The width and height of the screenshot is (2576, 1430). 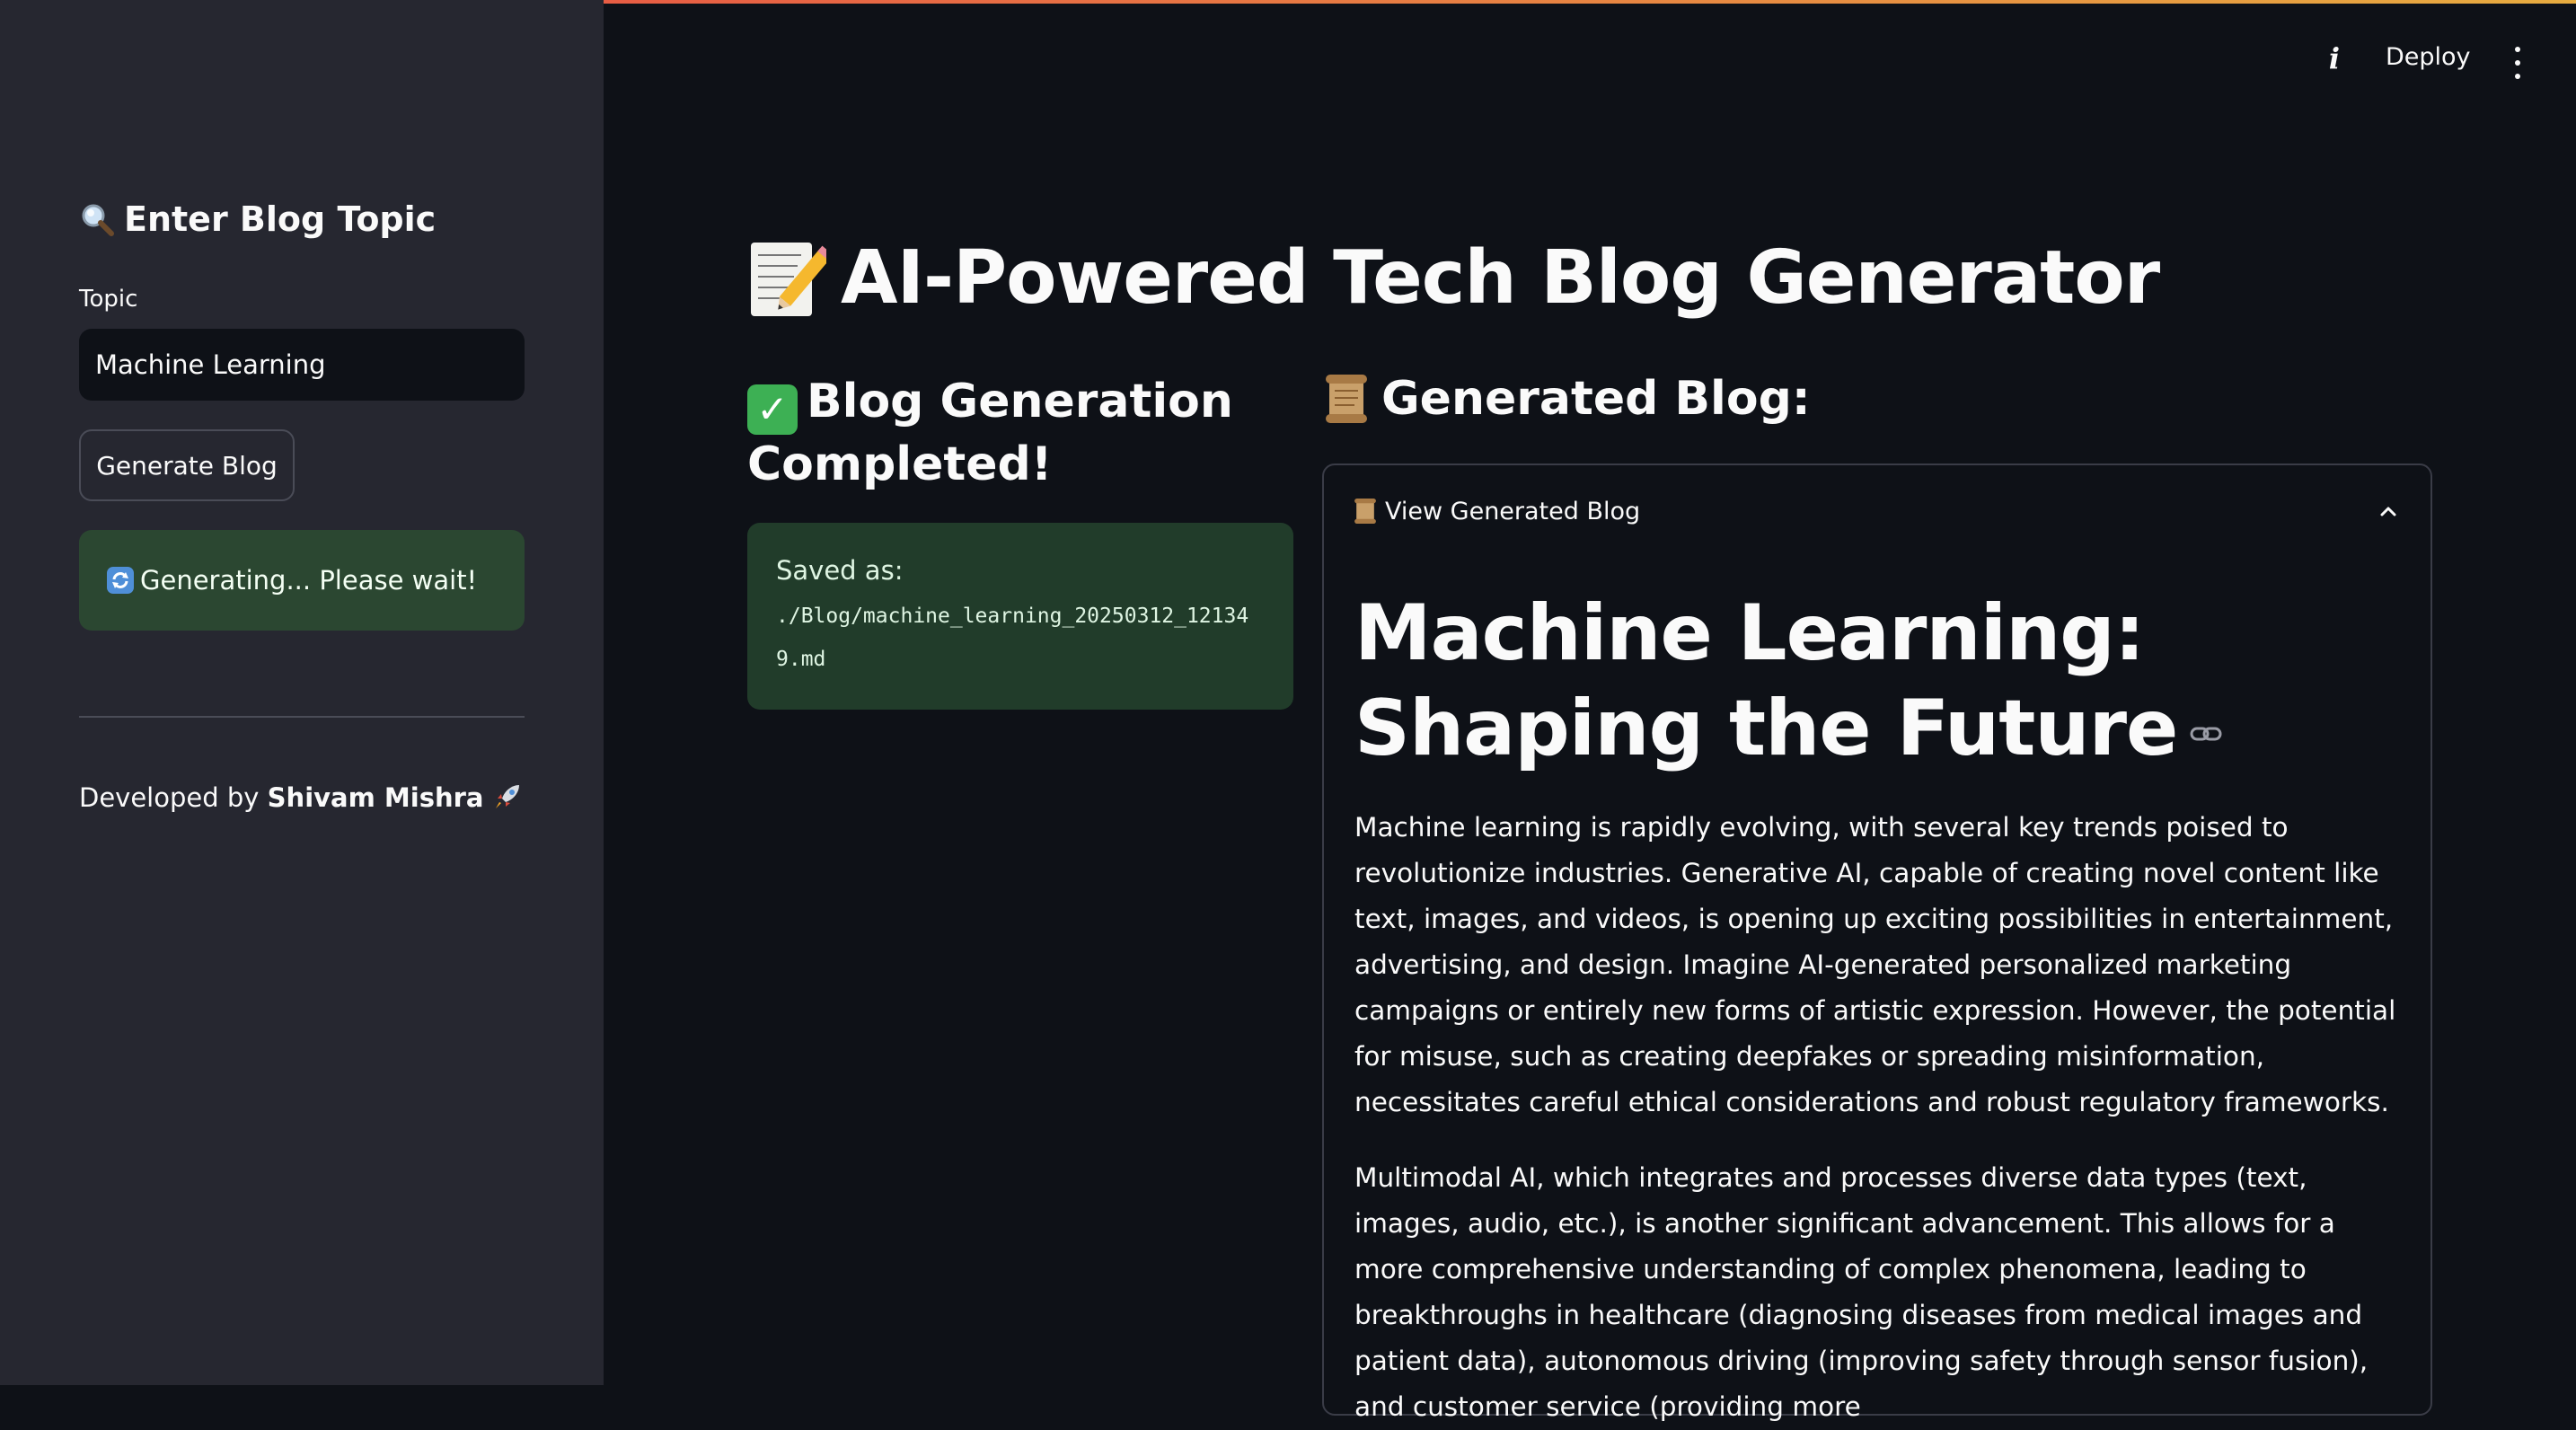 I want to click on generating-status-text: Generating... Please wait!, so click(x=309, y=580).